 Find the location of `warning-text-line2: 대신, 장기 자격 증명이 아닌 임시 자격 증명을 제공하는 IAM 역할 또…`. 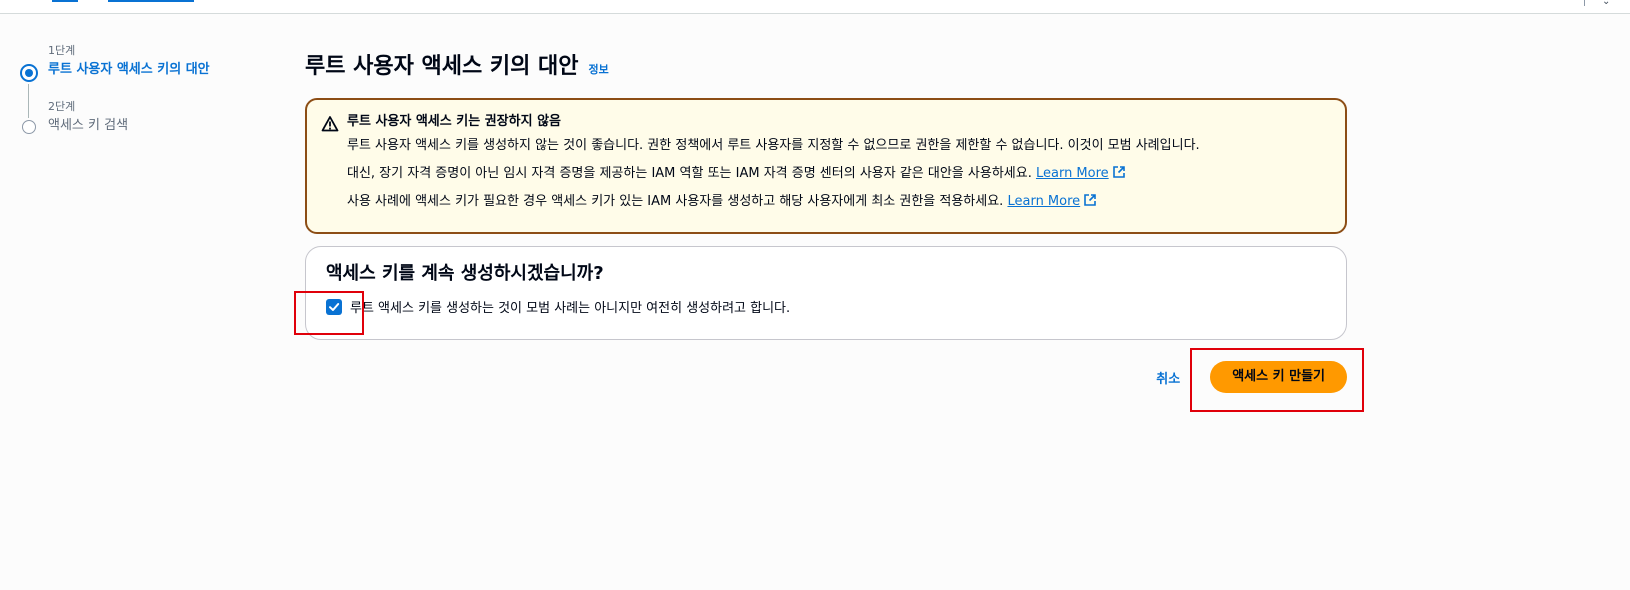

warning-text-line2: 대신, 장기 자격 증명이 아닌 임시 자격 증명을 제공하는 IAM 역할 또… is located at coordinates (689, 173).